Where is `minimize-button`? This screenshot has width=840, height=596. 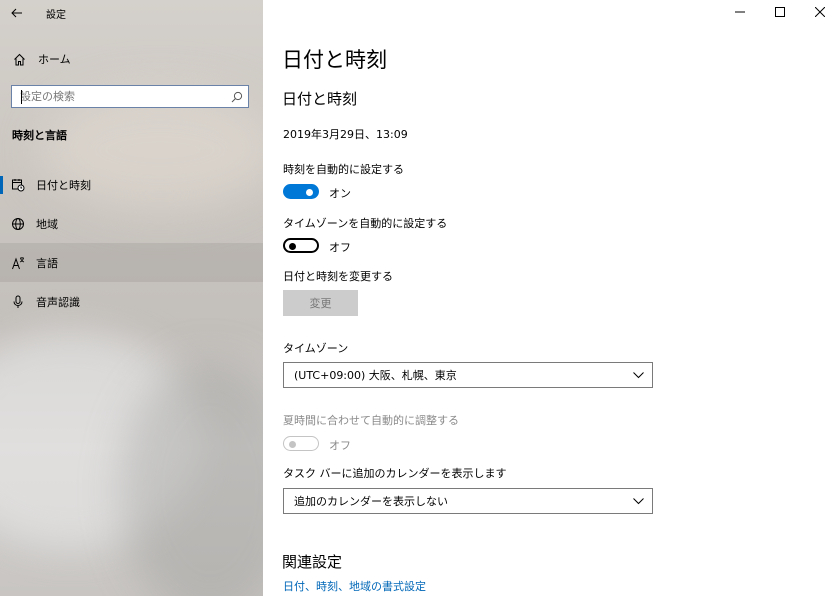 minimize-button is located at coordinates (740, 12).